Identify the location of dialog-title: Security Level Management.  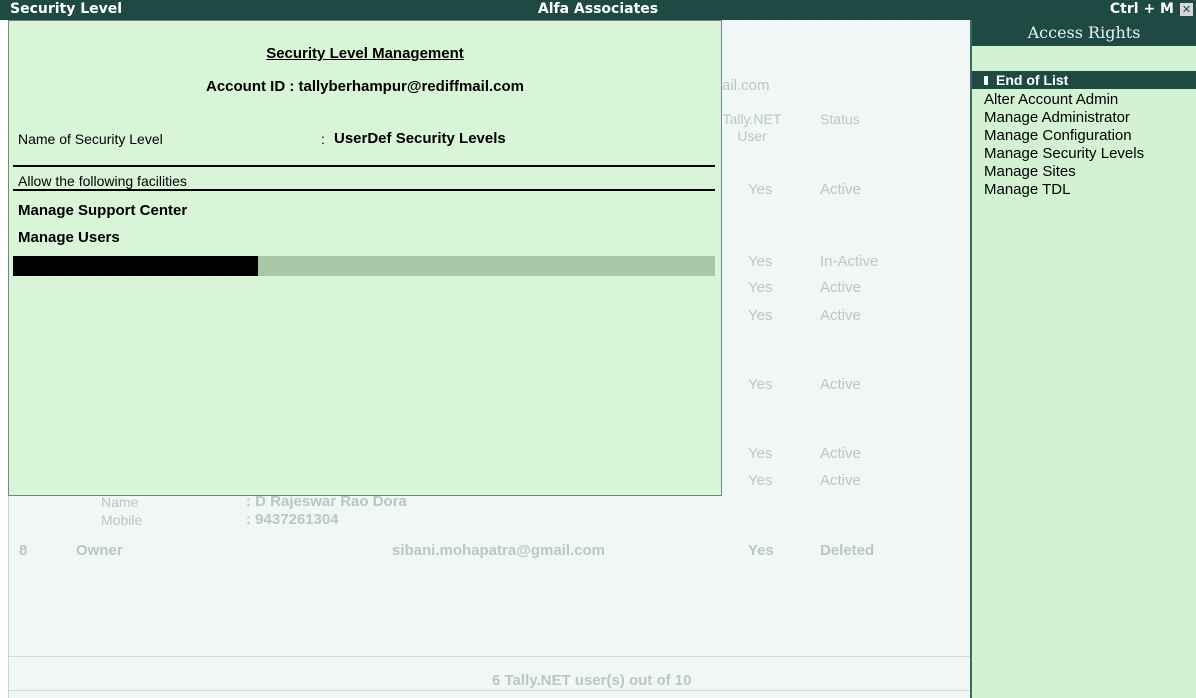
(365, 53).